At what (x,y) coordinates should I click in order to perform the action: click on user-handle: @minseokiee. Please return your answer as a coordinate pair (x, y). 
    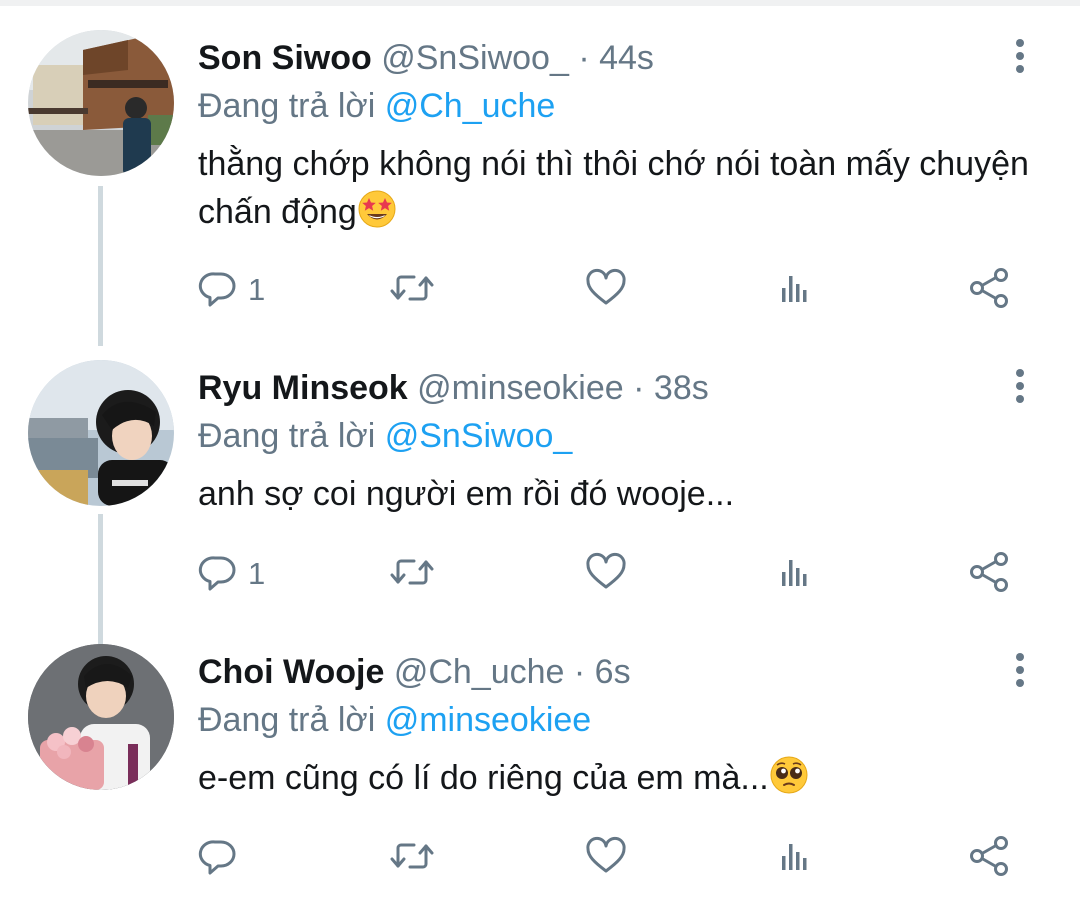
    Looking at the image, I should click on (520, 388).